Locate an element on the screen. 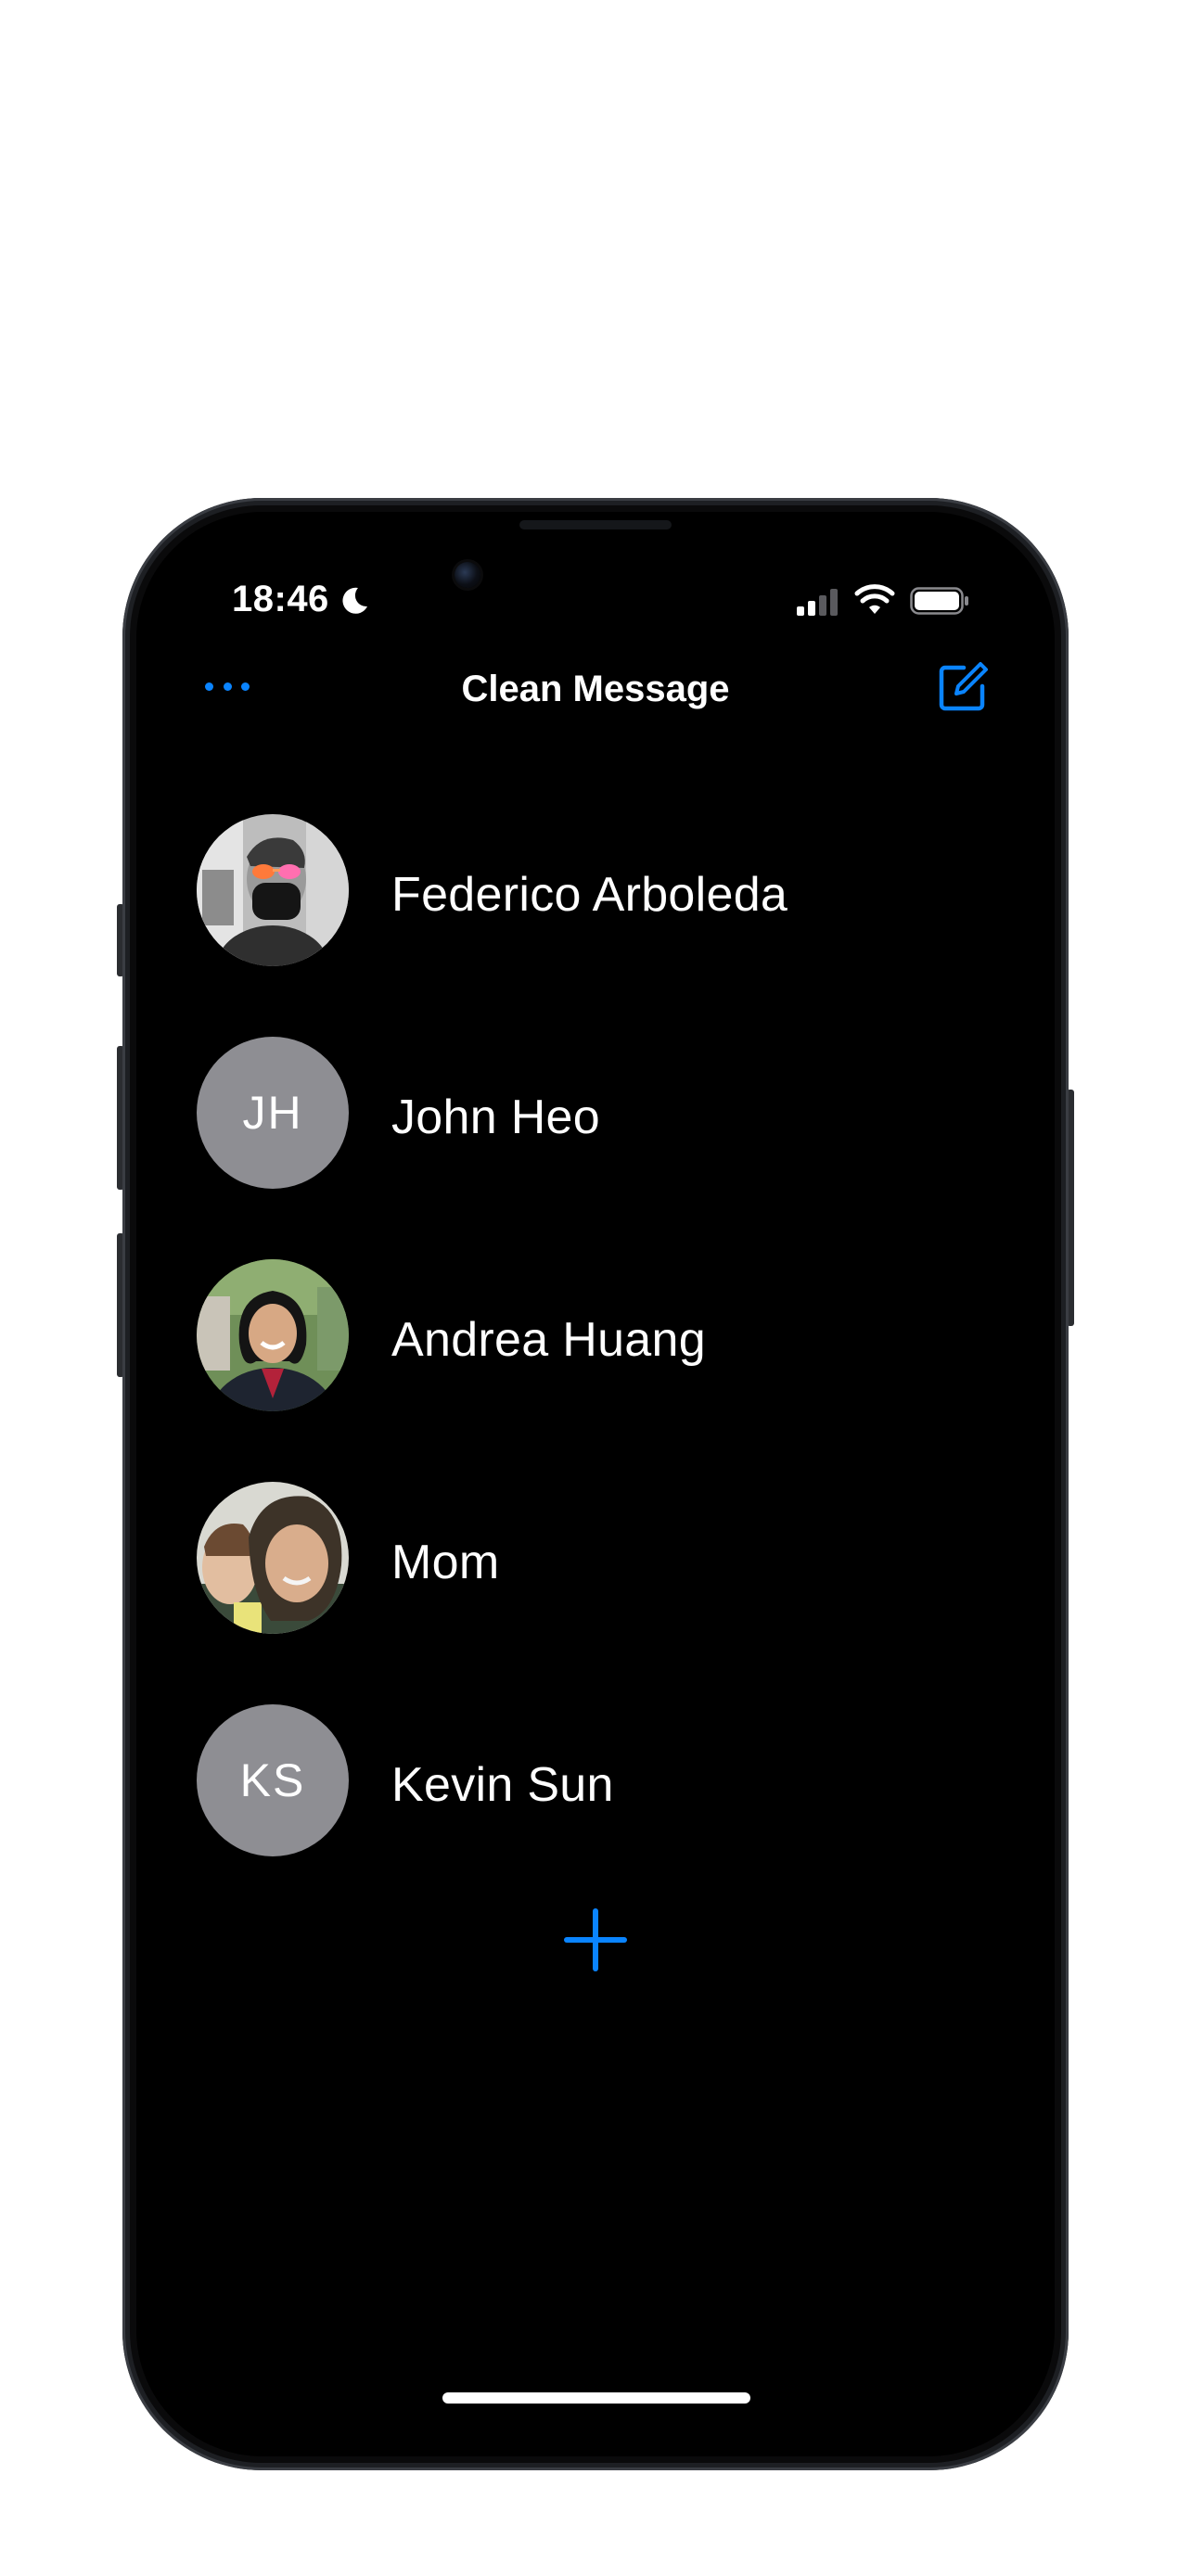  contact-row-andrea-huang: Andrea Huang is located at coordinates (595, 1336).